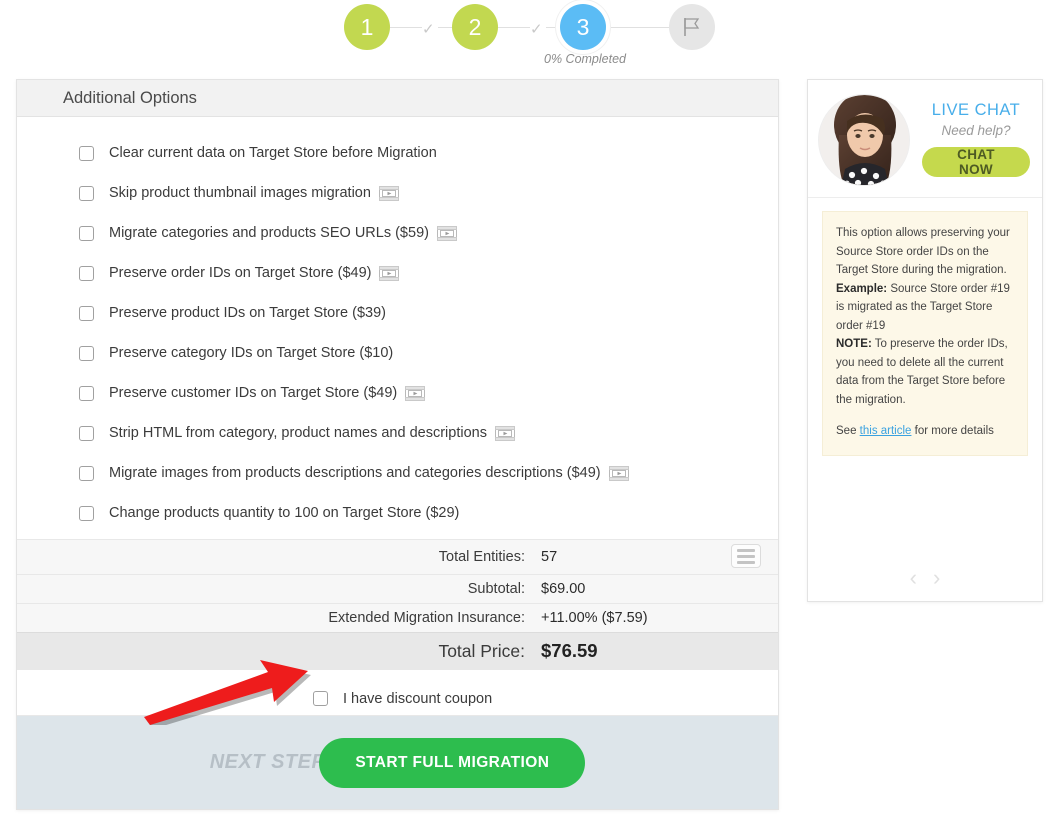 The width and height of the screenshot is (1055, 815). Describe the element at coordinates (583, 27) in the screenshot. I see `step-3-active: 3` at that location.